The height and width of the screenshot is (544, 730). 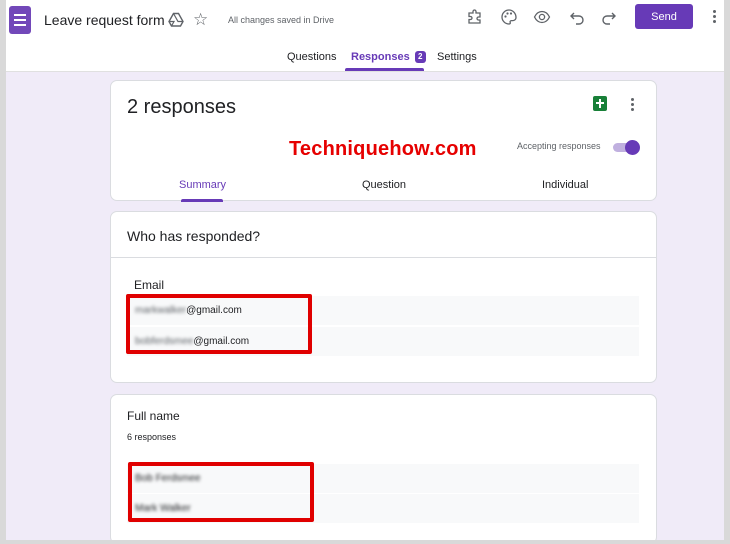 I want to click on star-icon: ☆, so click(x=200, y=20).